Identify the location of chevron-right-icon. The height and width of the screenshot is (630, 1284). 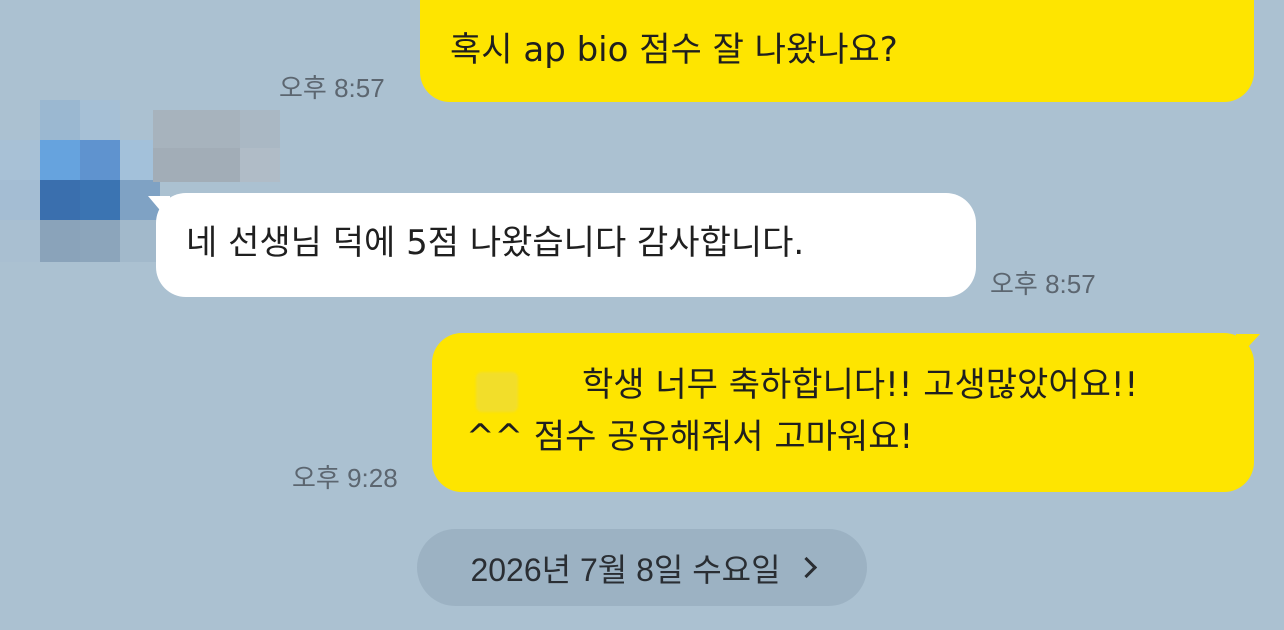
(806, 567).